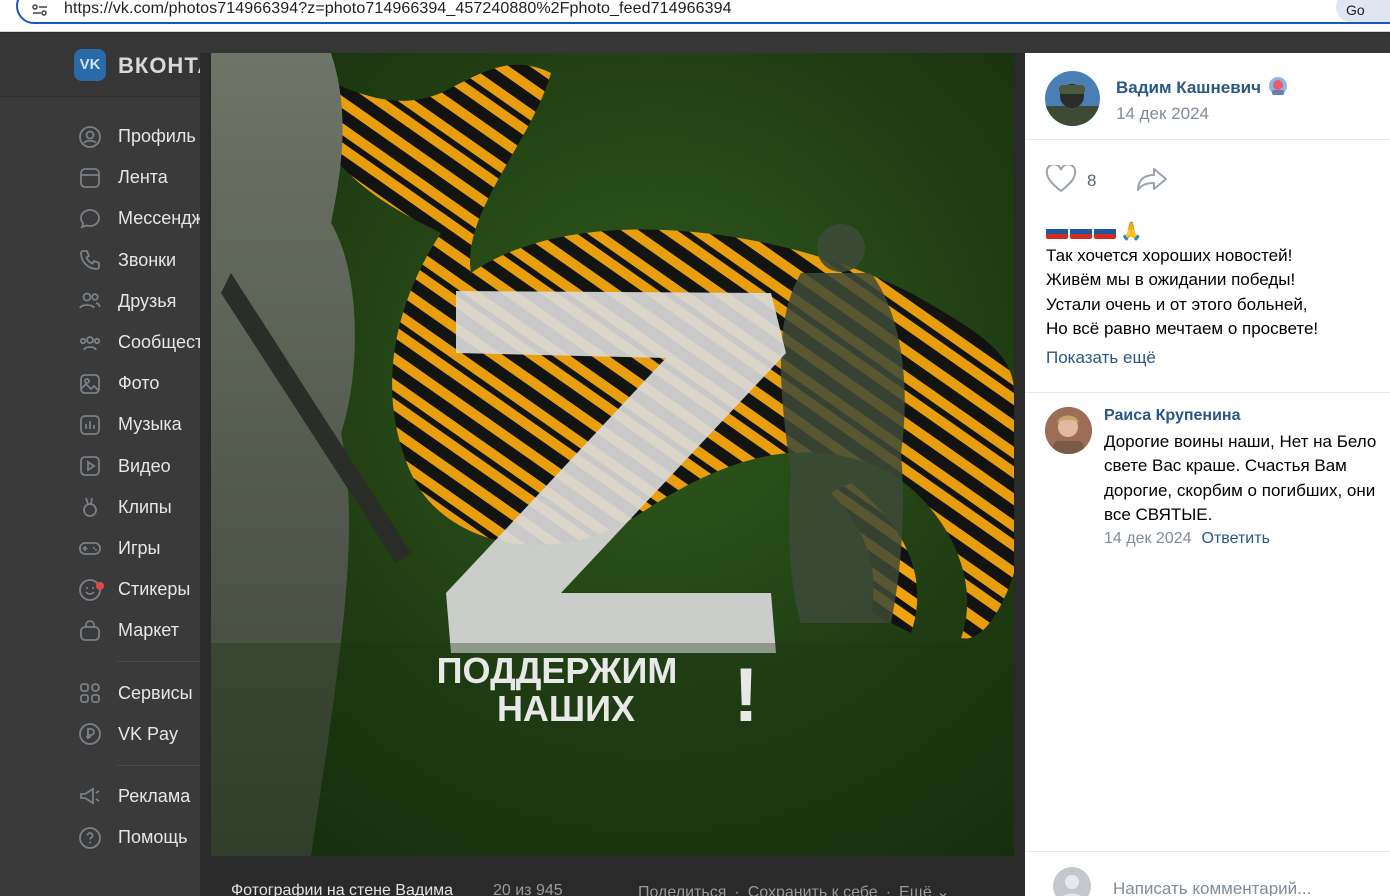 Image resolution: width=1390 pixels, height=896 pixels. What do you see at coordinates (150, 424) in the screenshot?
I see `sidebar-item-label: Музыка` at bounding box center [150, 424].